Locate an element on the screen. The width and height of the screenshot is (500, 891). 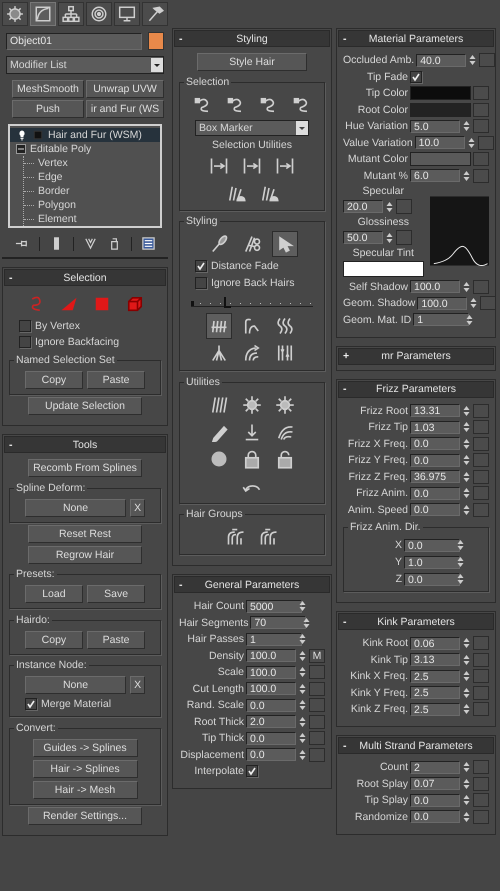
stack-item: Edge is located at coordinates (92, 177).